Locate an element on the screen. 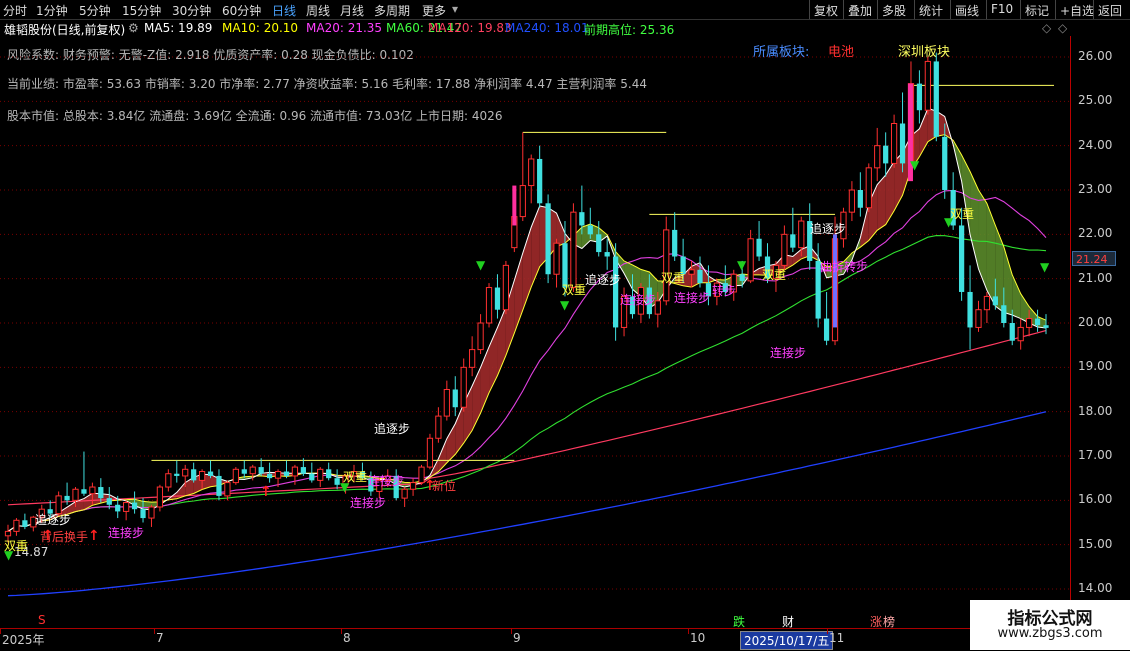 This screenshot has width=1130, height=651. overlay-button: 叠加 is located at coordinates (859, 9).